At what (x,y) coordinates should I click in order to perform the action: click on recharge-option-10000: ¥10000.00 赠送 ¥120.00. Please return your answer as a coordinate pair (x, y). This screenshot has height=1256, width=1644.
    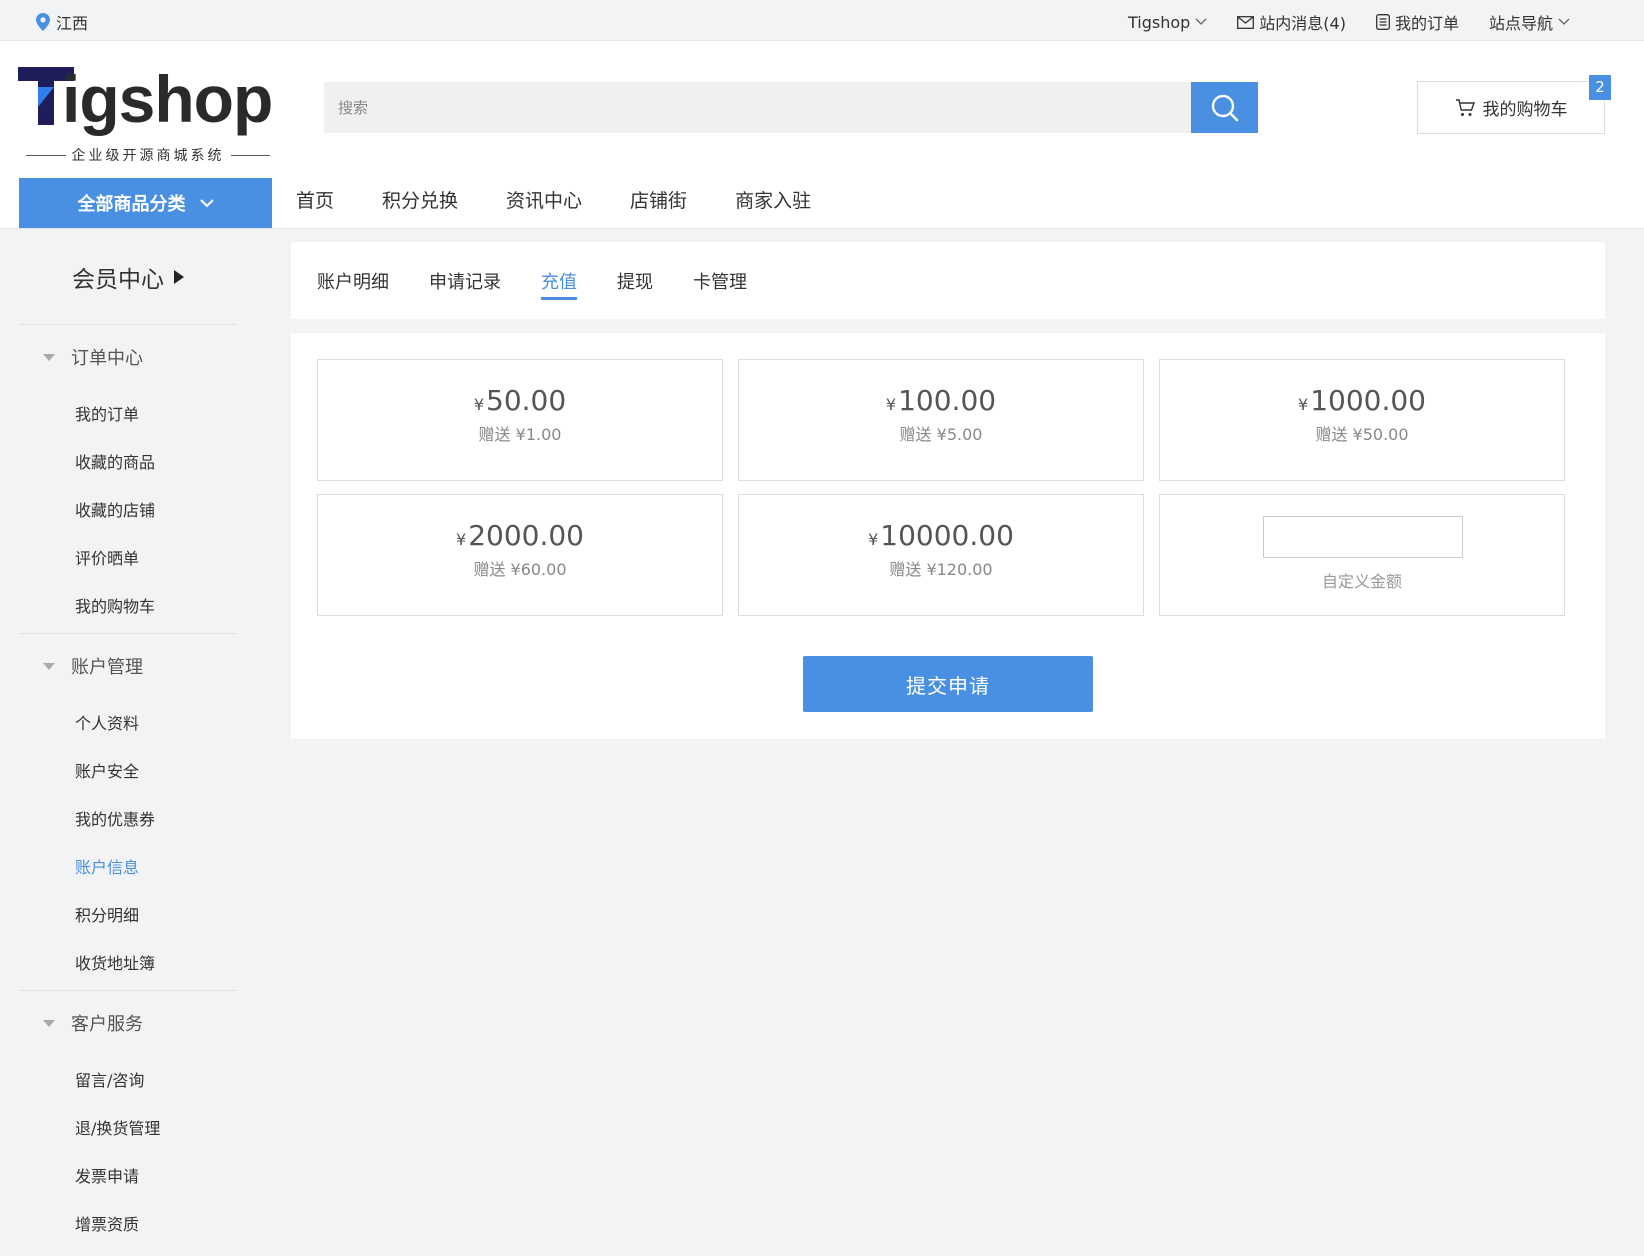
    Looking at the image, I should click on (941, 555).